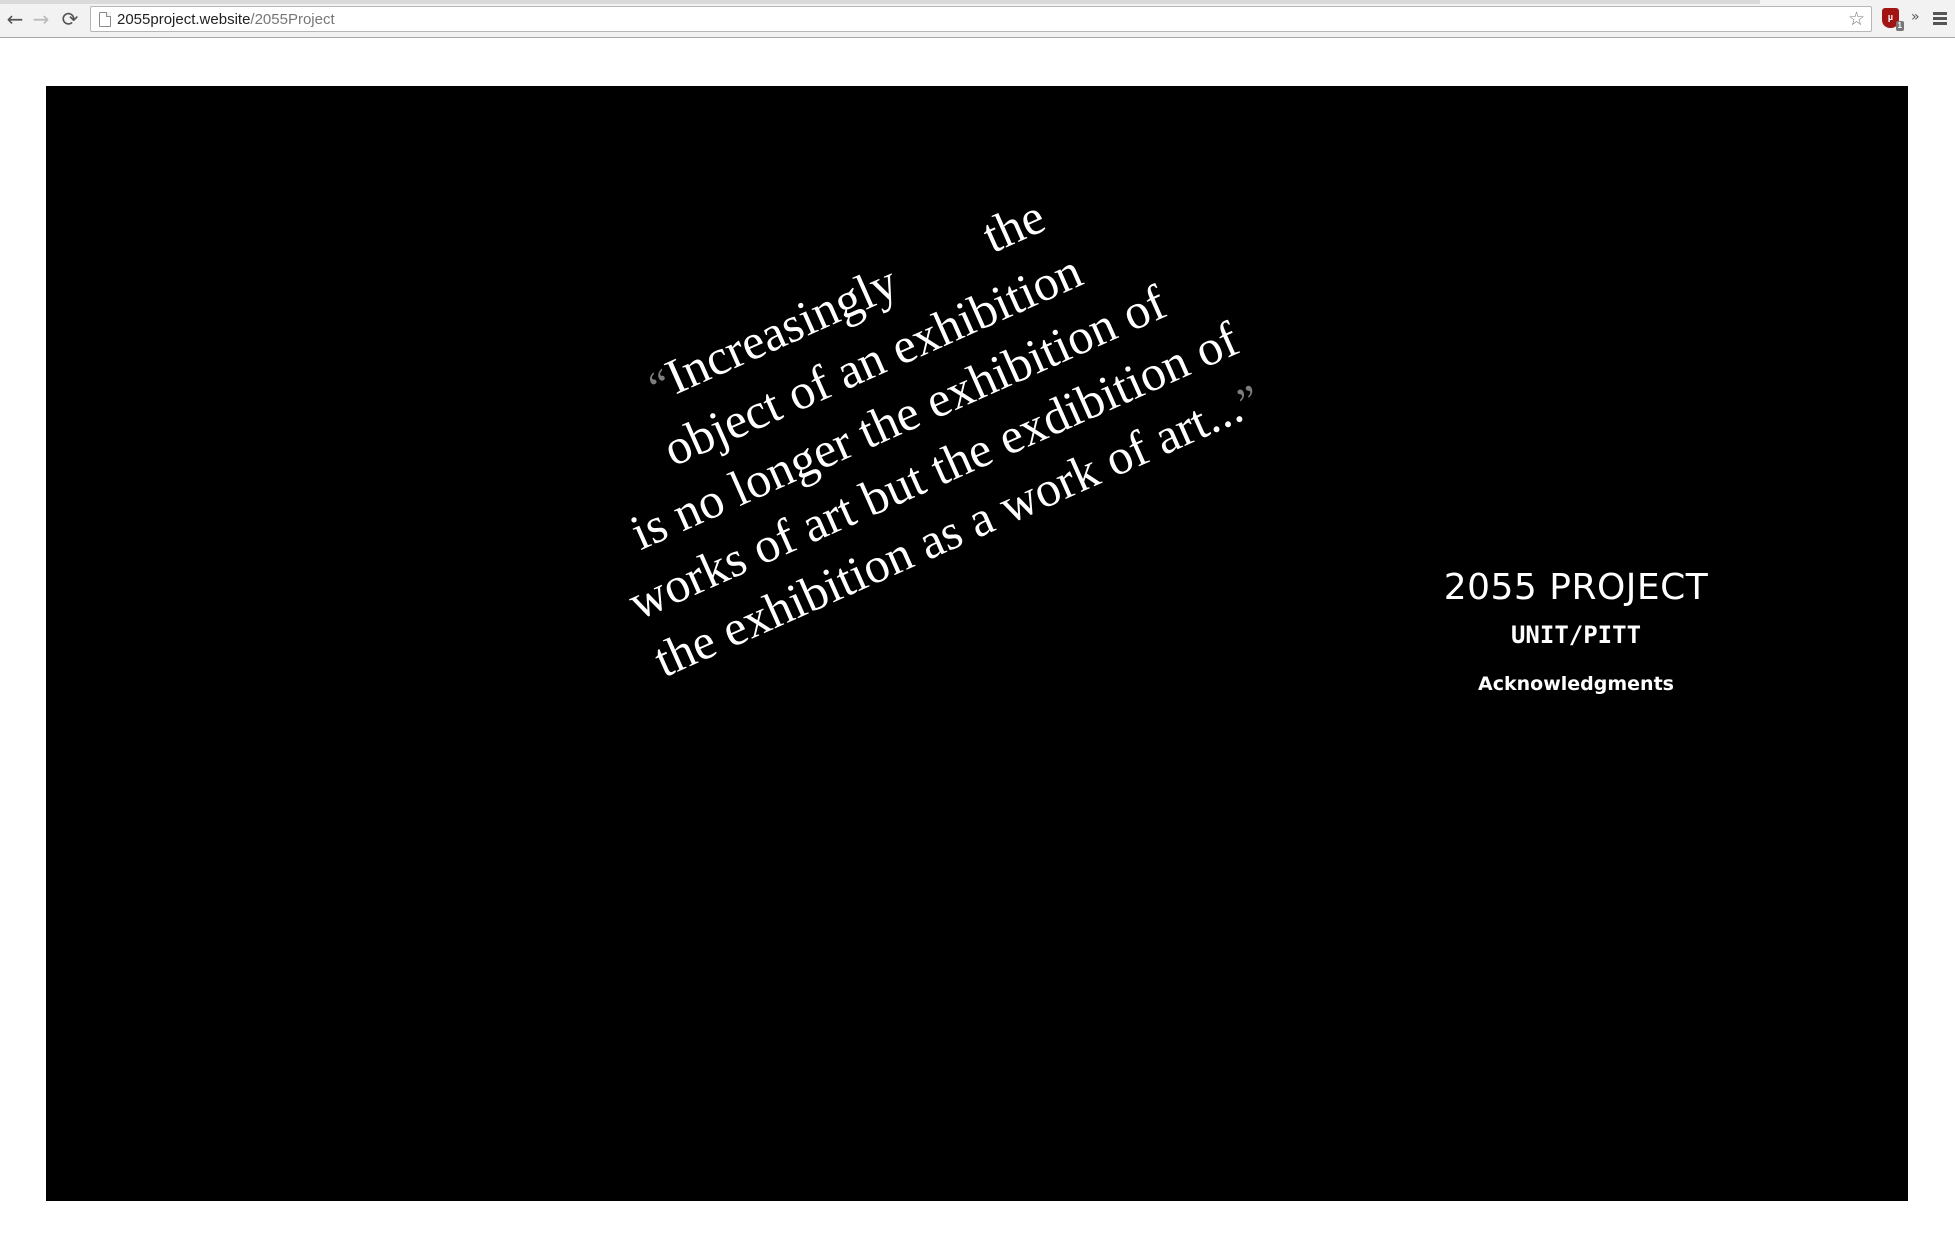 This screenshot has width=1955, height=1253. What do you see at coordinates (1940, 18) in the screenshot?
I see `menu-icon` at bounding box center [1940, 18].